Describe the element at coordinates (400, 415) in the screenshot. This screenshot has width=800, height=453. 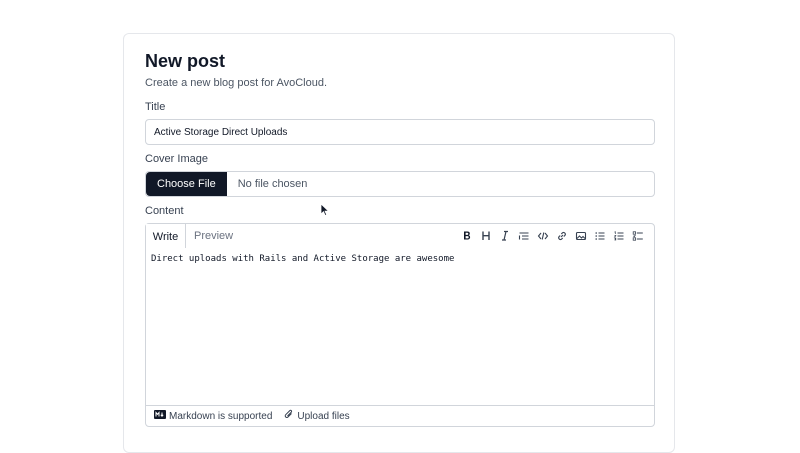
I see `editor-footer: Markdown is supported Upload files` at that location.